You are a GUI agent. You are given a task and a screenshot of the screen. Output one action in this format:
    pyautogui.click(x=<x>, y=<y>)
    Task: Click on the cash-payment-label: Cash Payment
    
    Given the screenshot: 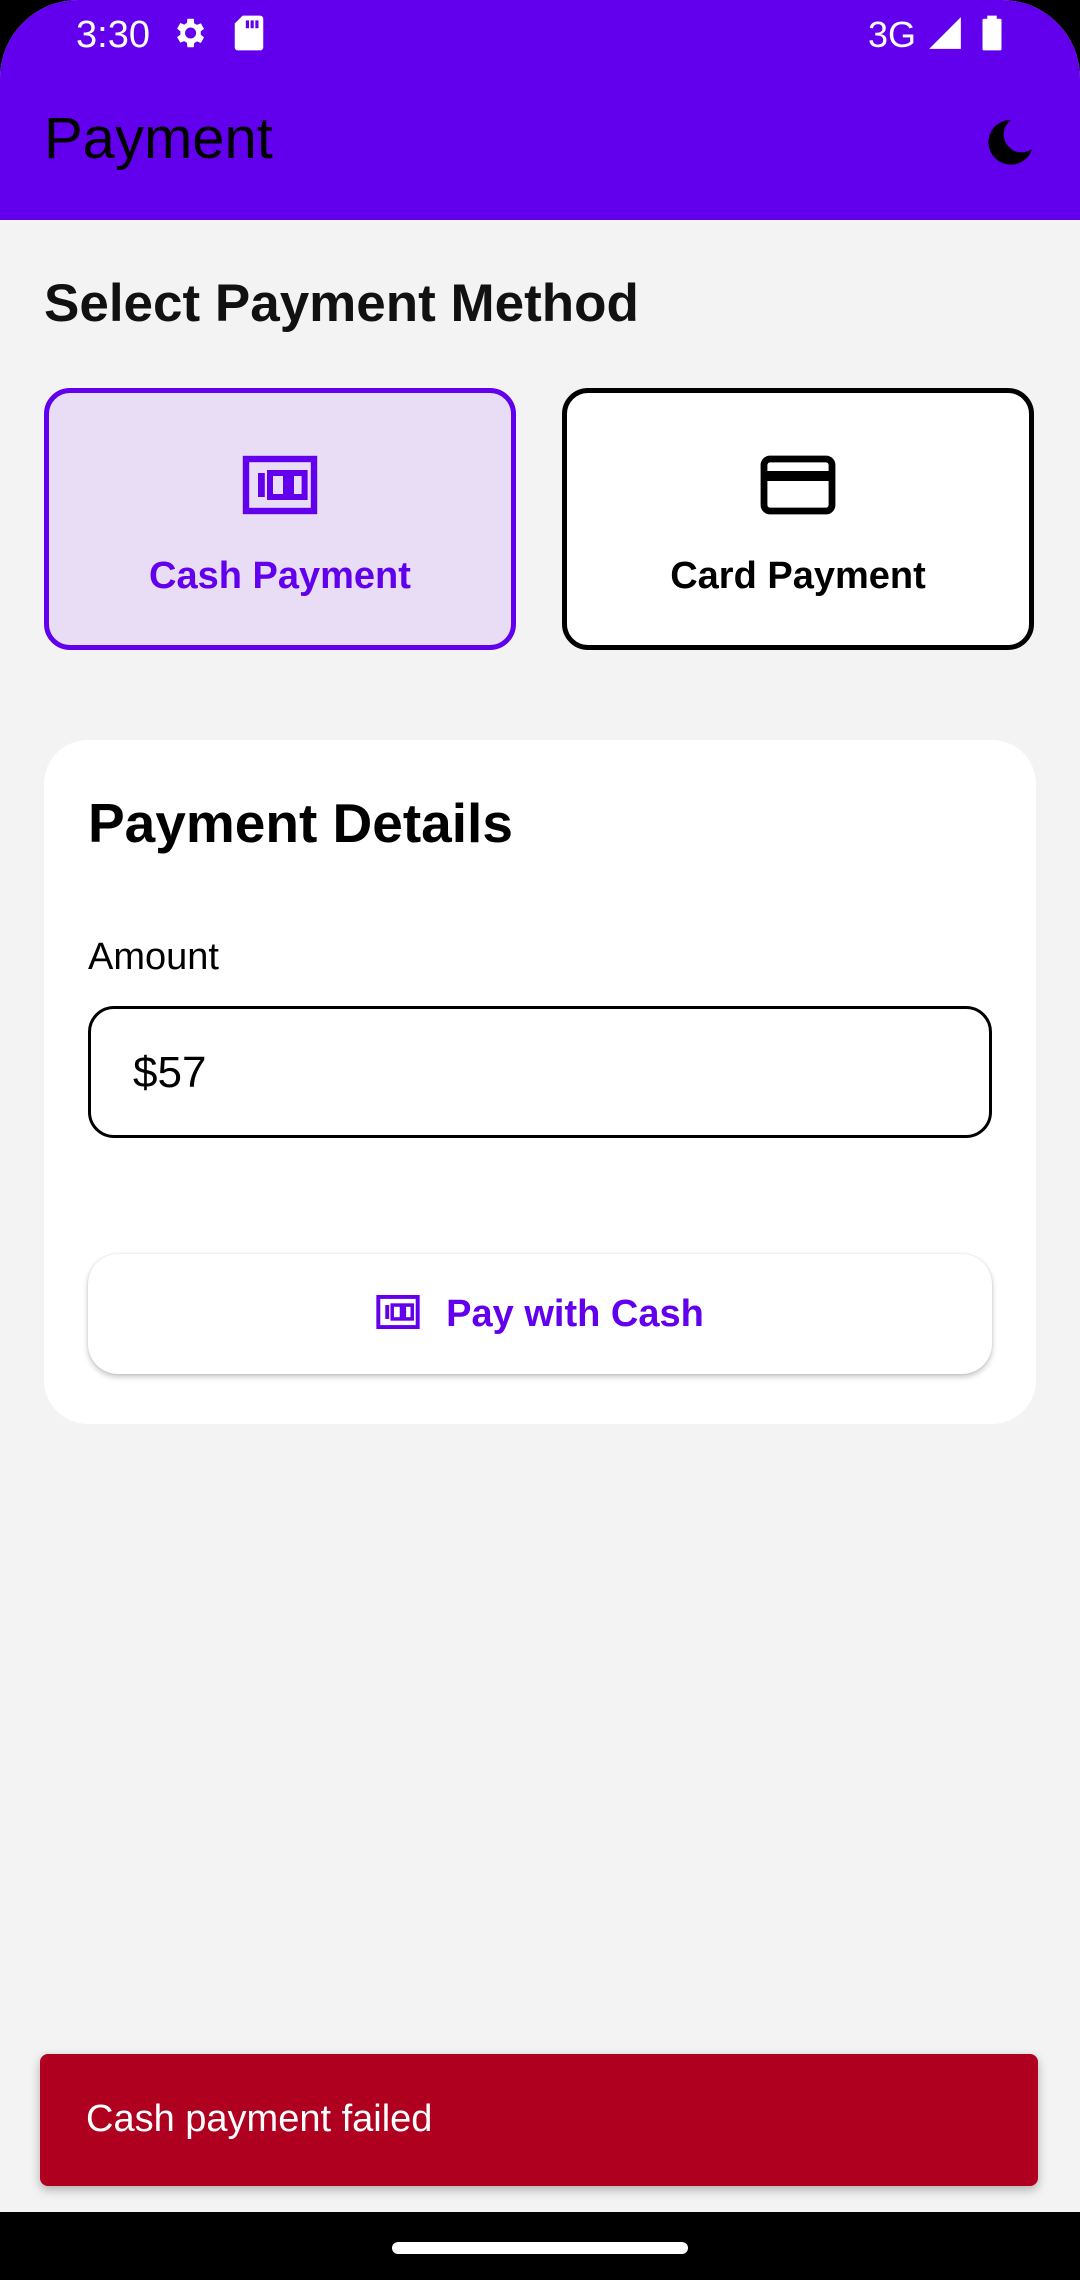 What is the action you would take?
    pyautogui.click(x=280, y=576)
    